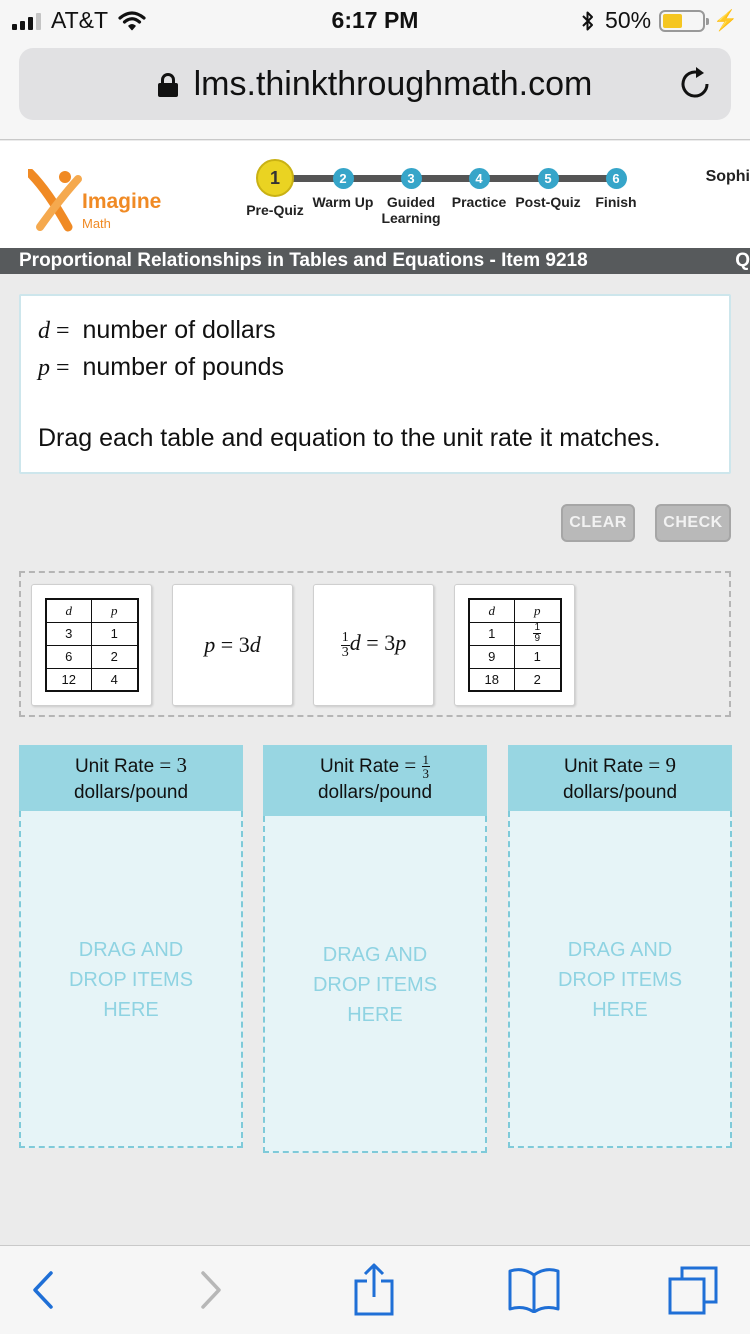  What do you see at coordinates (393, 84) in the screenshot?
I see `url-text: lms.thinkthroughmath.com` at bounding box center [393, 84].